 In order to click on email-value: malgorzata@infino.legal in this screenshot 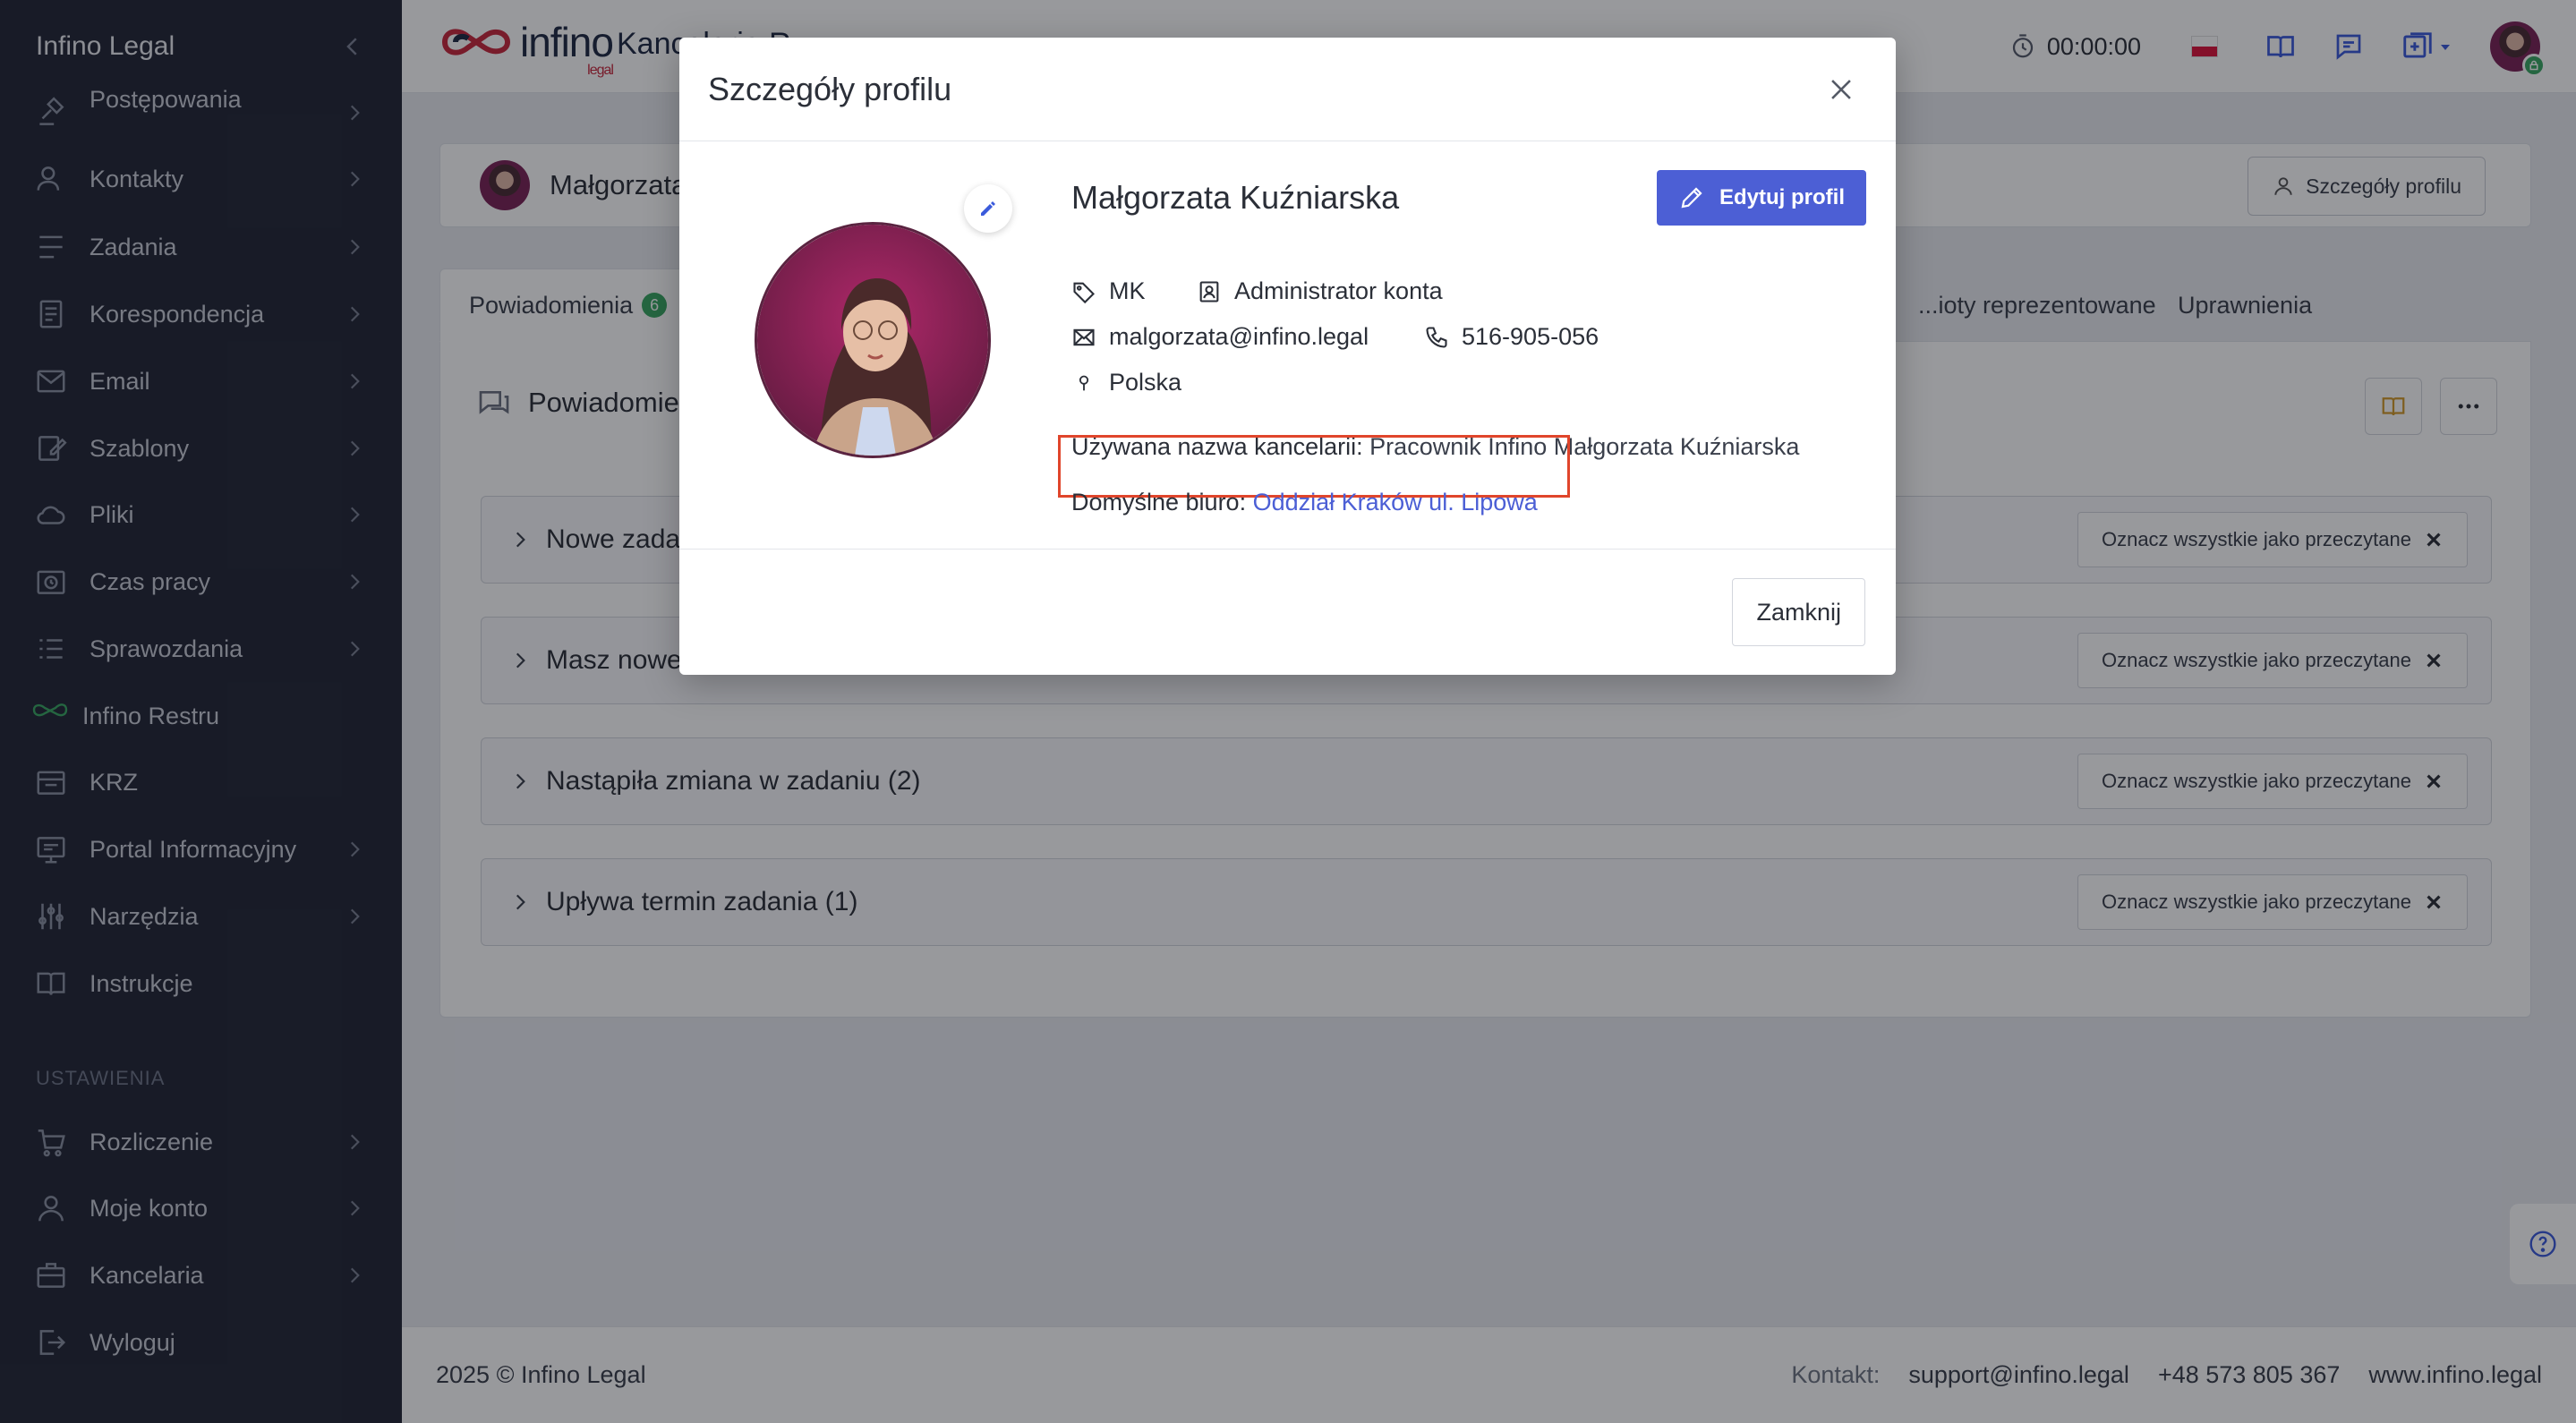, I will do `click(1239, 336)`.